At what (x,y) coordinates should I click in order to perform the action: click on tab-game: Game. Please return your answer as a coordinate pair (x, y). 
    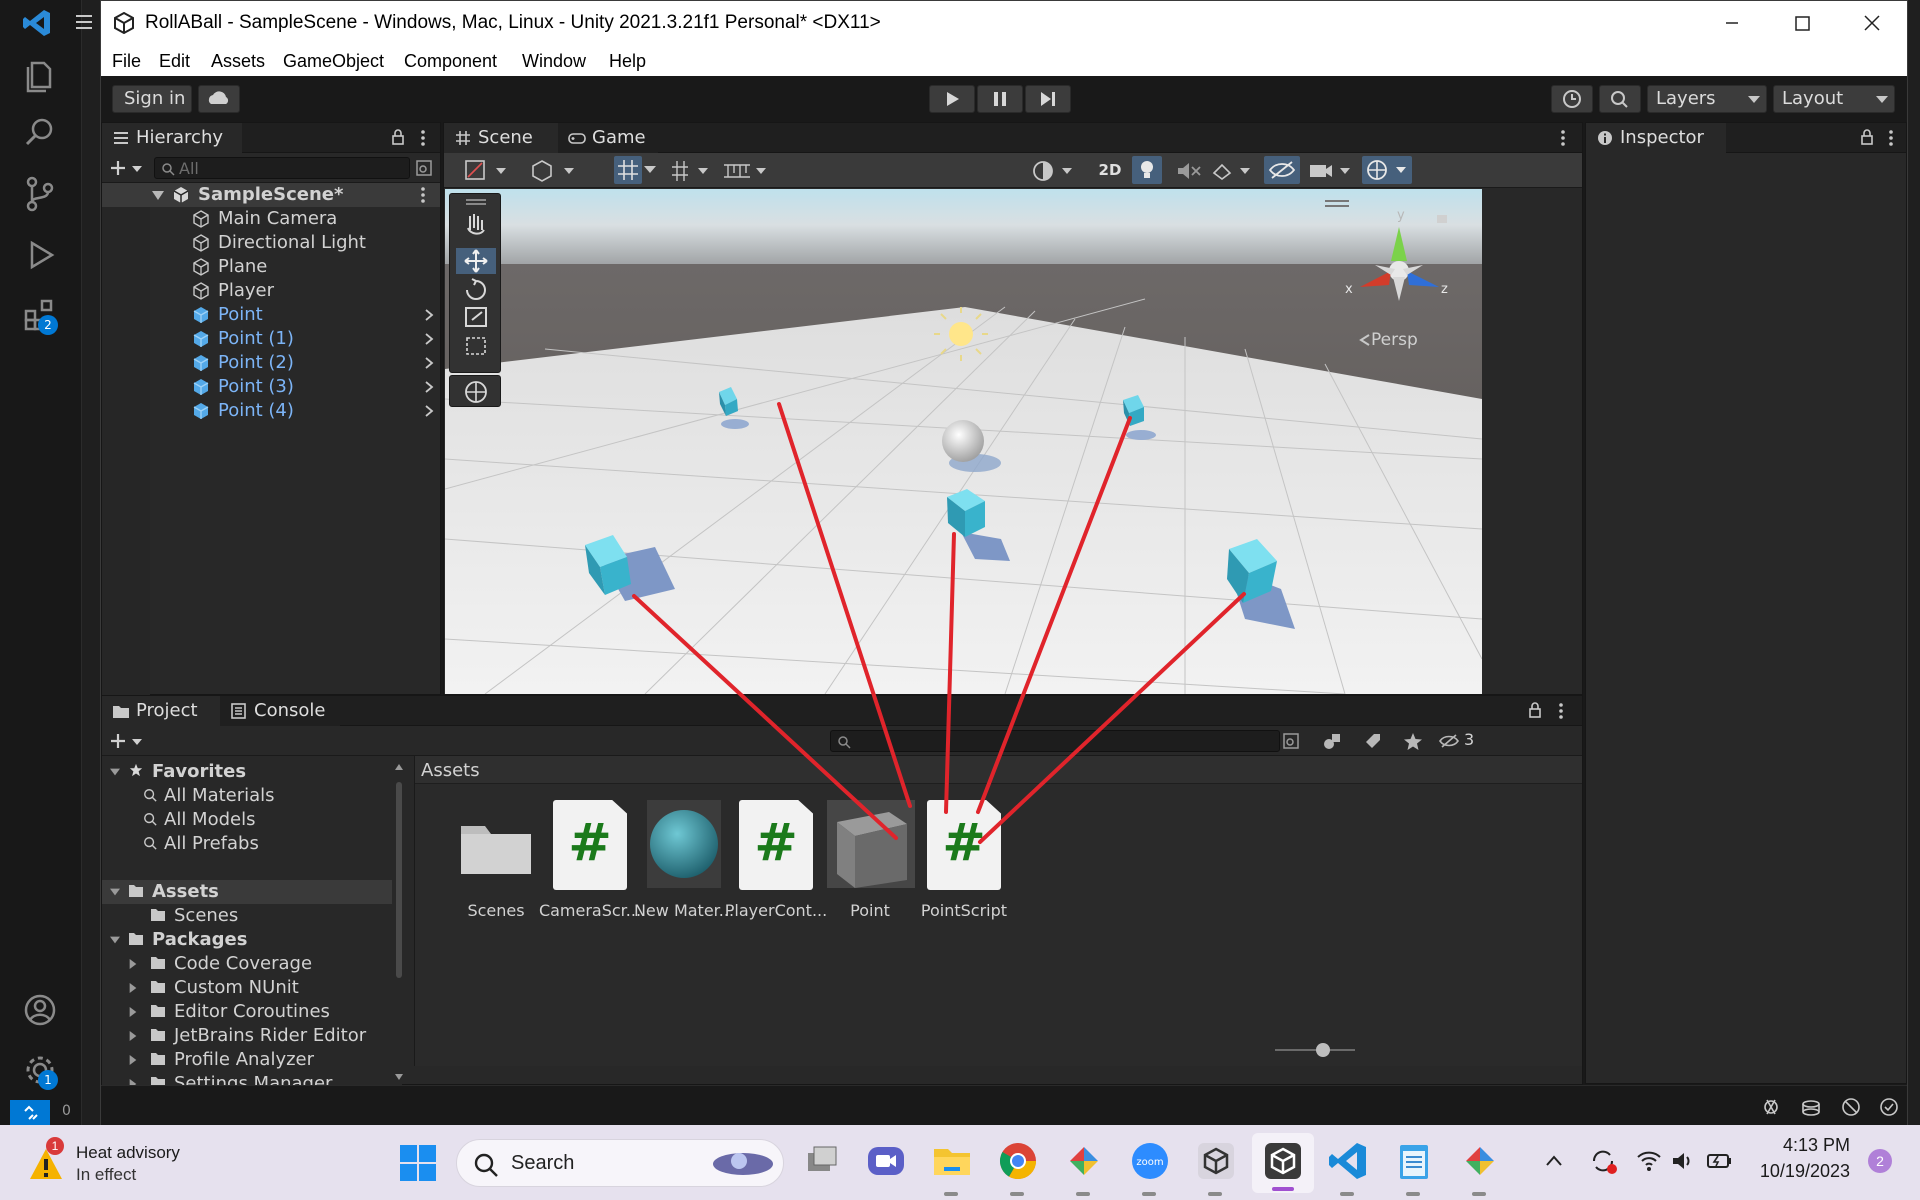
    Looking at the image, I should click on (608, 138).